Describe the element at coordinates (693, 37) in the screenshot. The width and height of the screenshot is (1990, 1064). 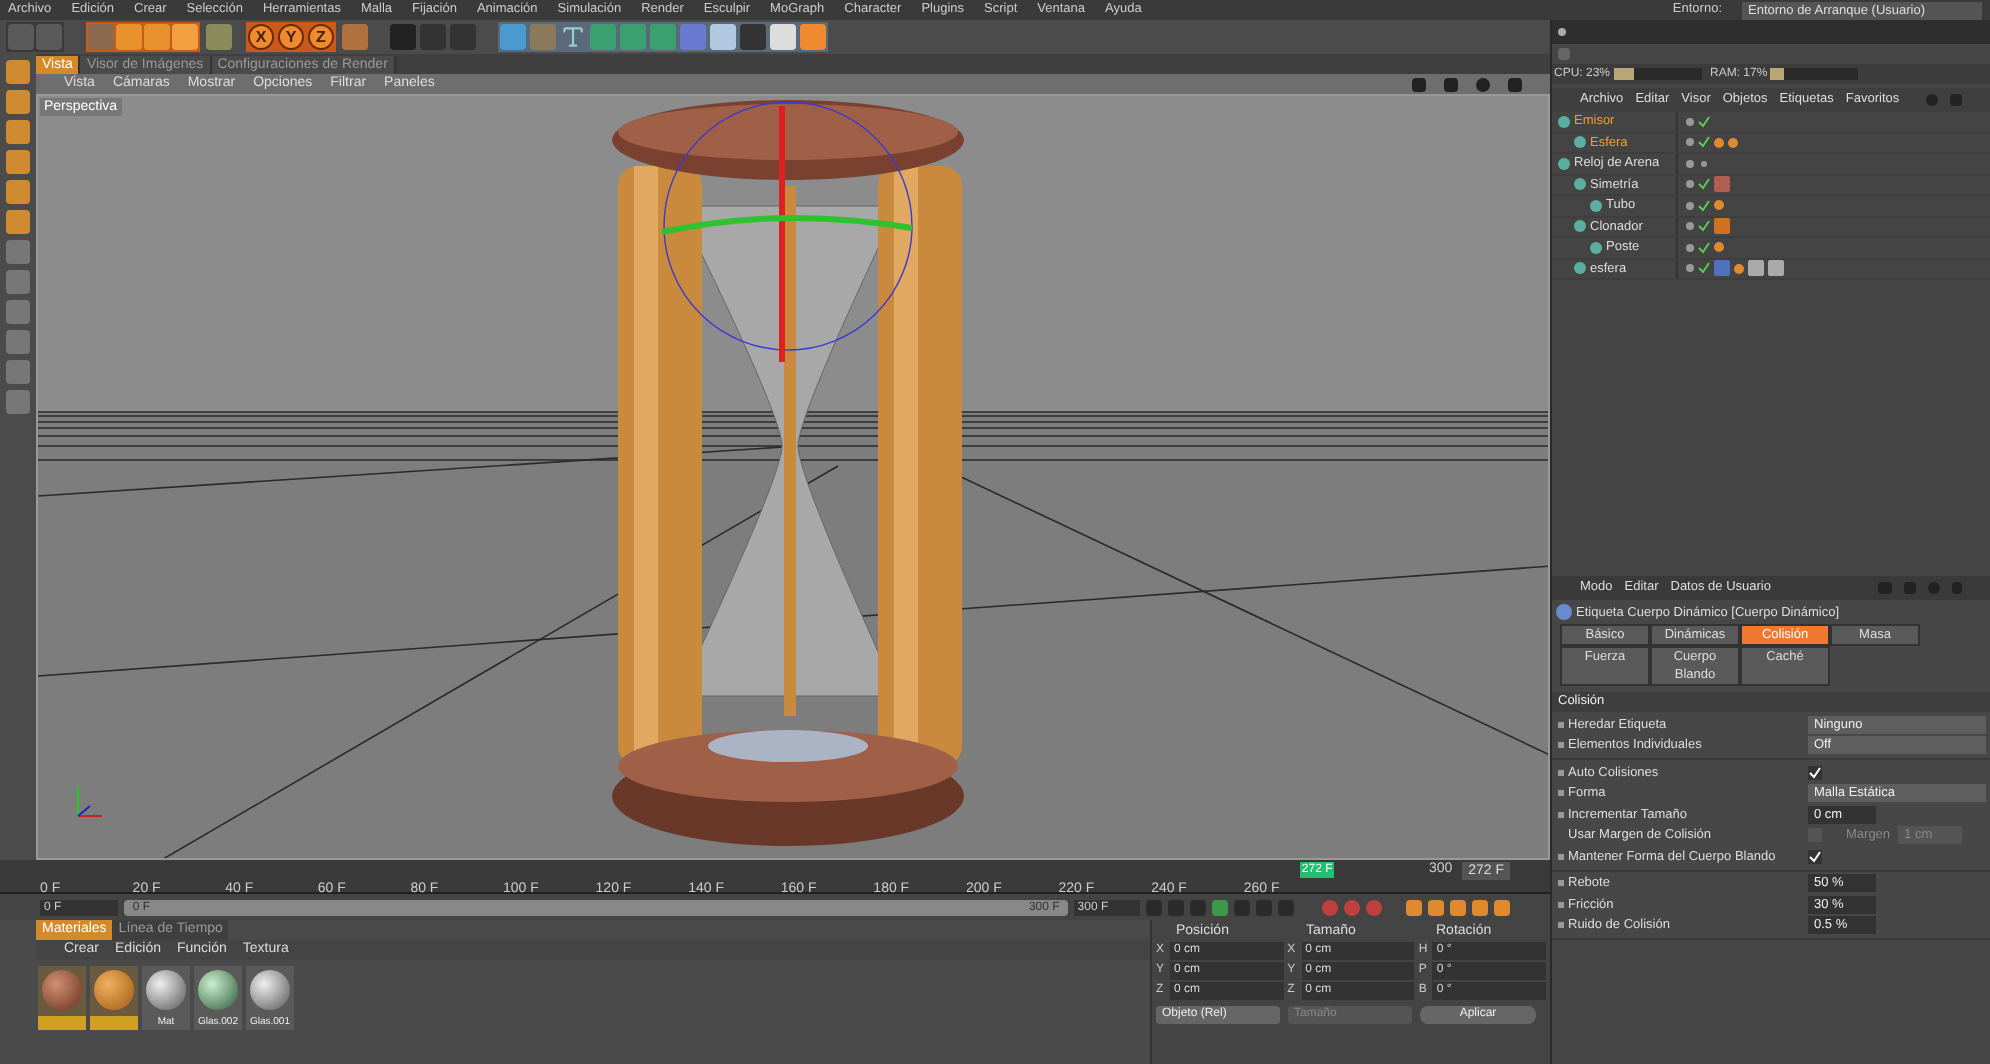
I see `scene-icon` at that location.